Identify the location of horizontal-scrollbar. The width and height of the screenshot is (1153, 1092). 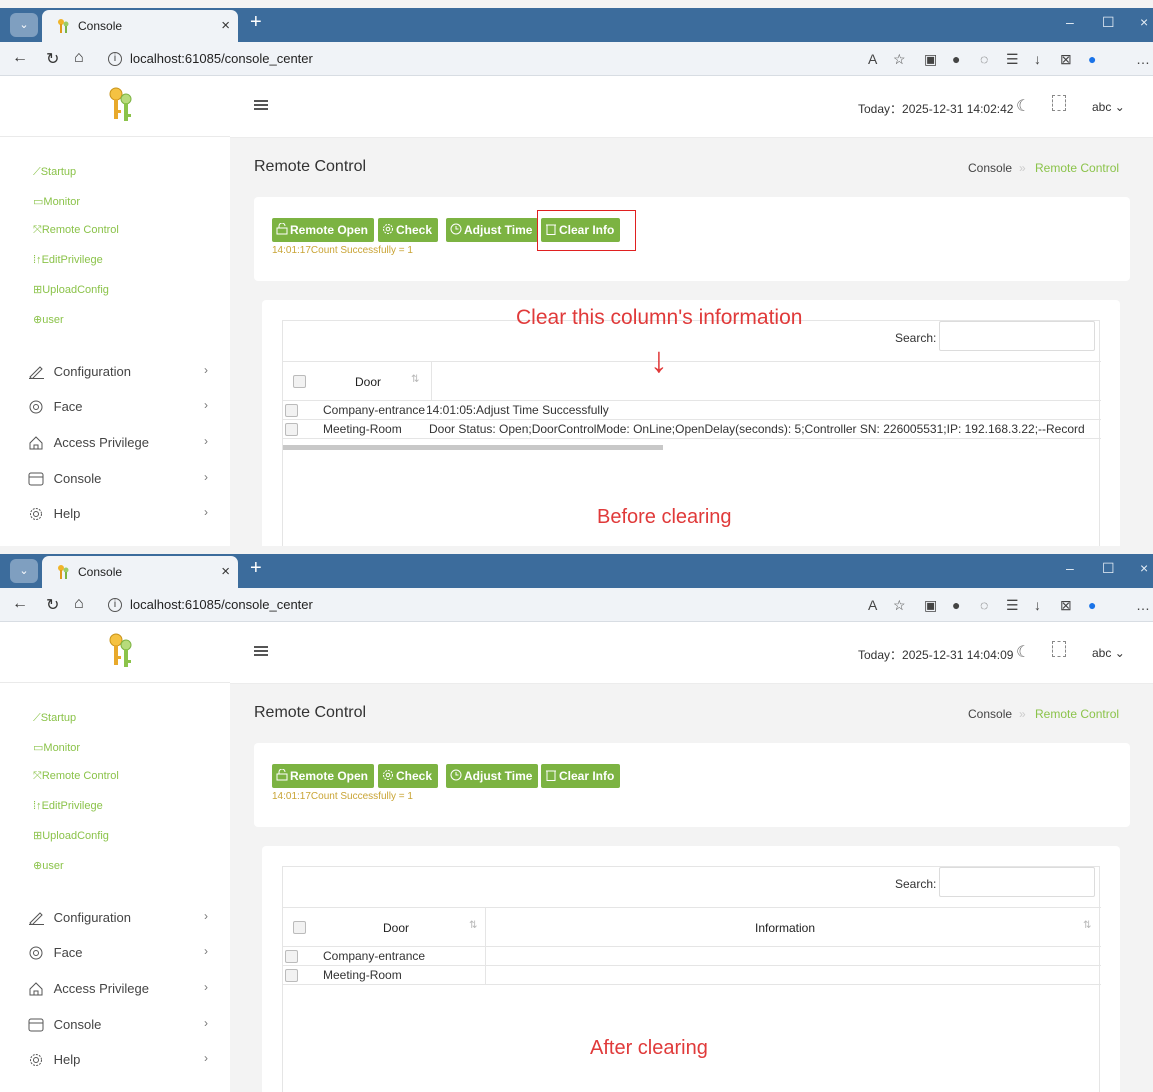
(473, 447).